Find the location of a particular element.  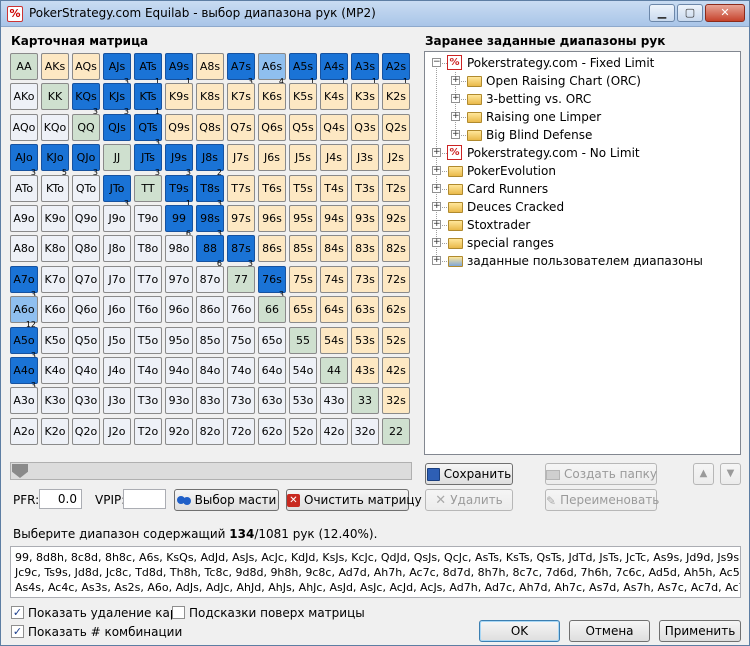

hand-cell: 98o is located at coordinates (179, 248).